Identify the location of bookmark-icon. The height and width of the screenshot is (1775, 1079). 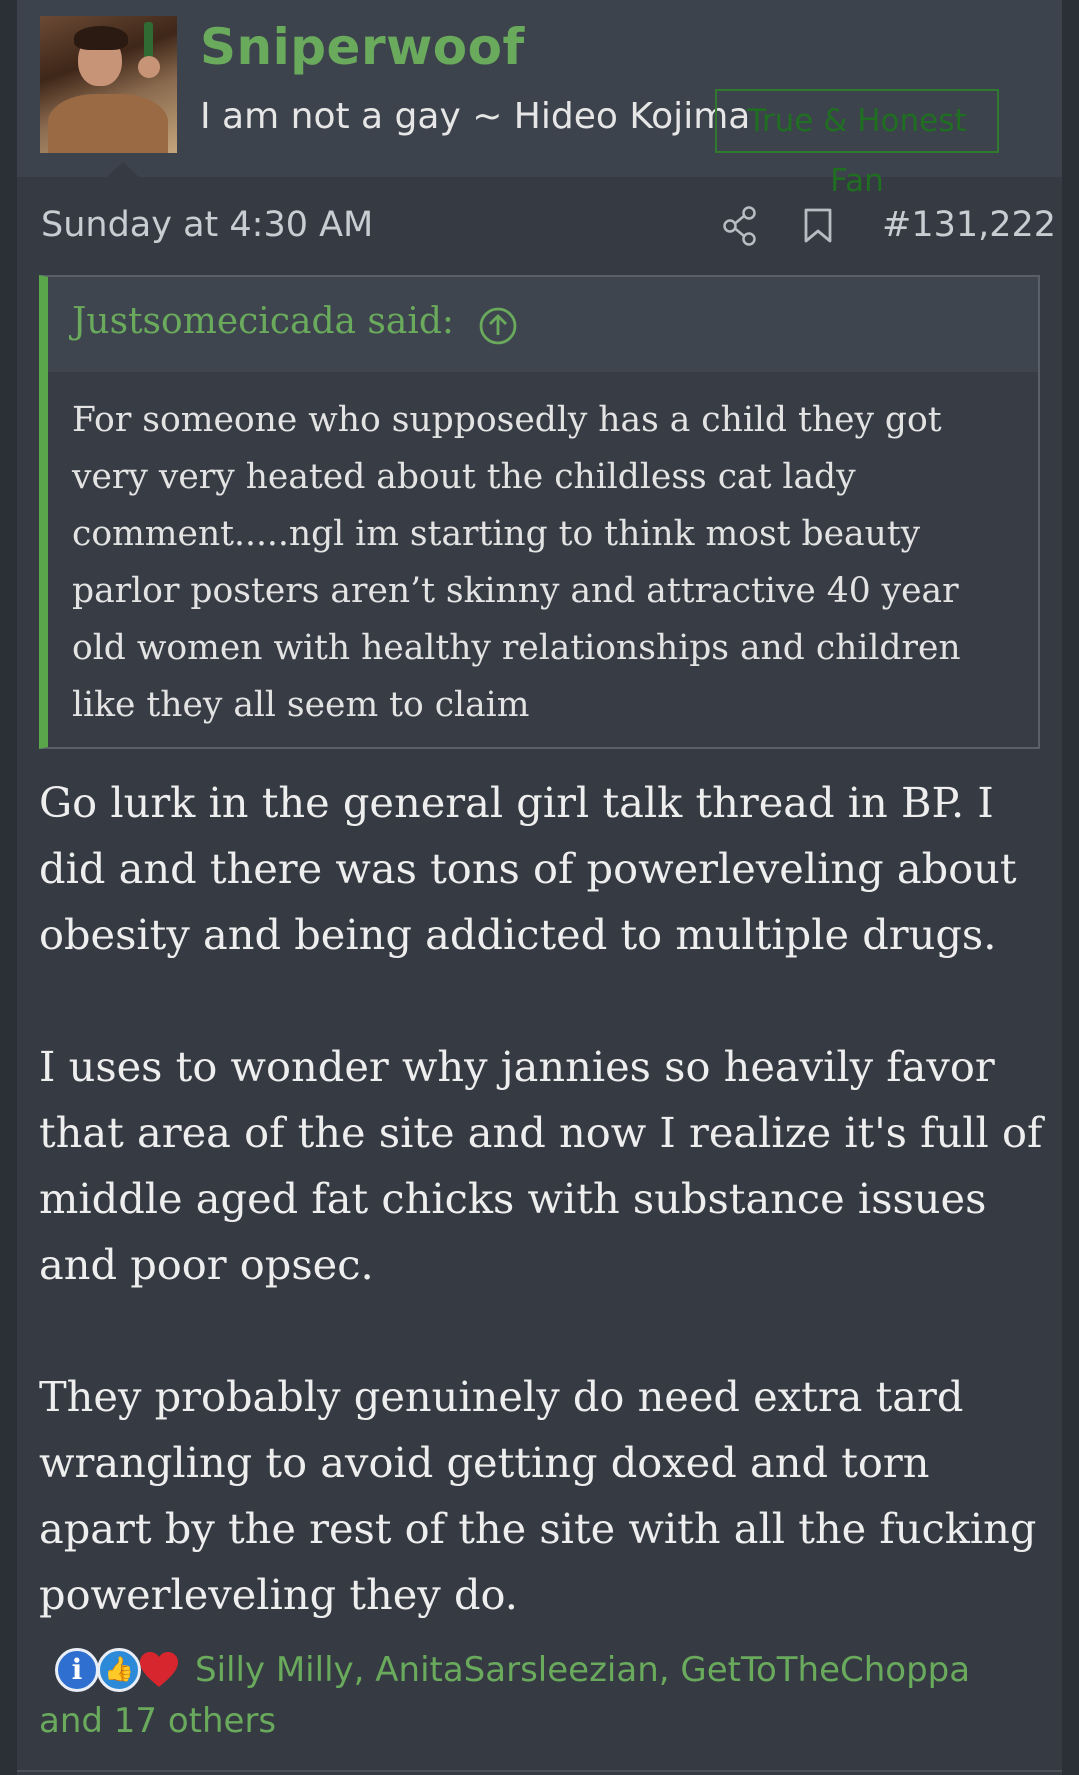
(818, 226).